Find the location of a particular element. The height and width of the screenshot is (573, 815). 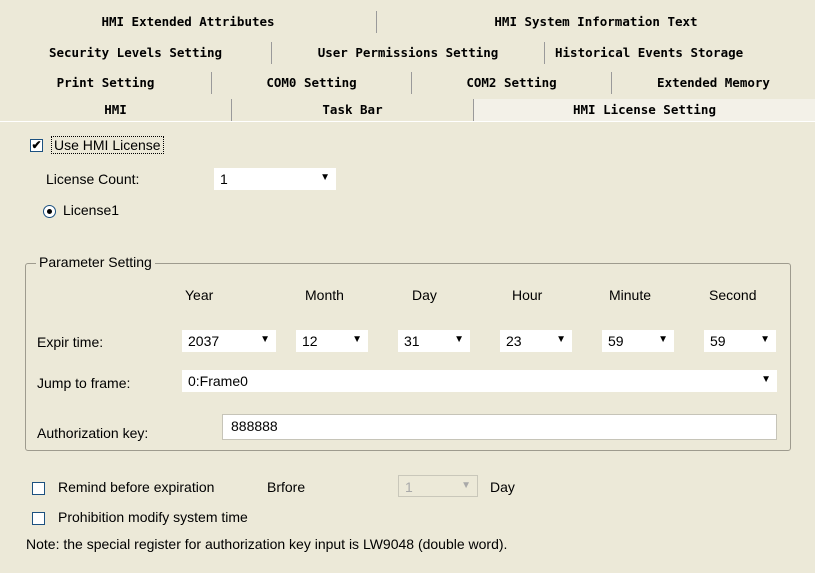

month-select: 12 ▼ is located at coordinates (332, 341).